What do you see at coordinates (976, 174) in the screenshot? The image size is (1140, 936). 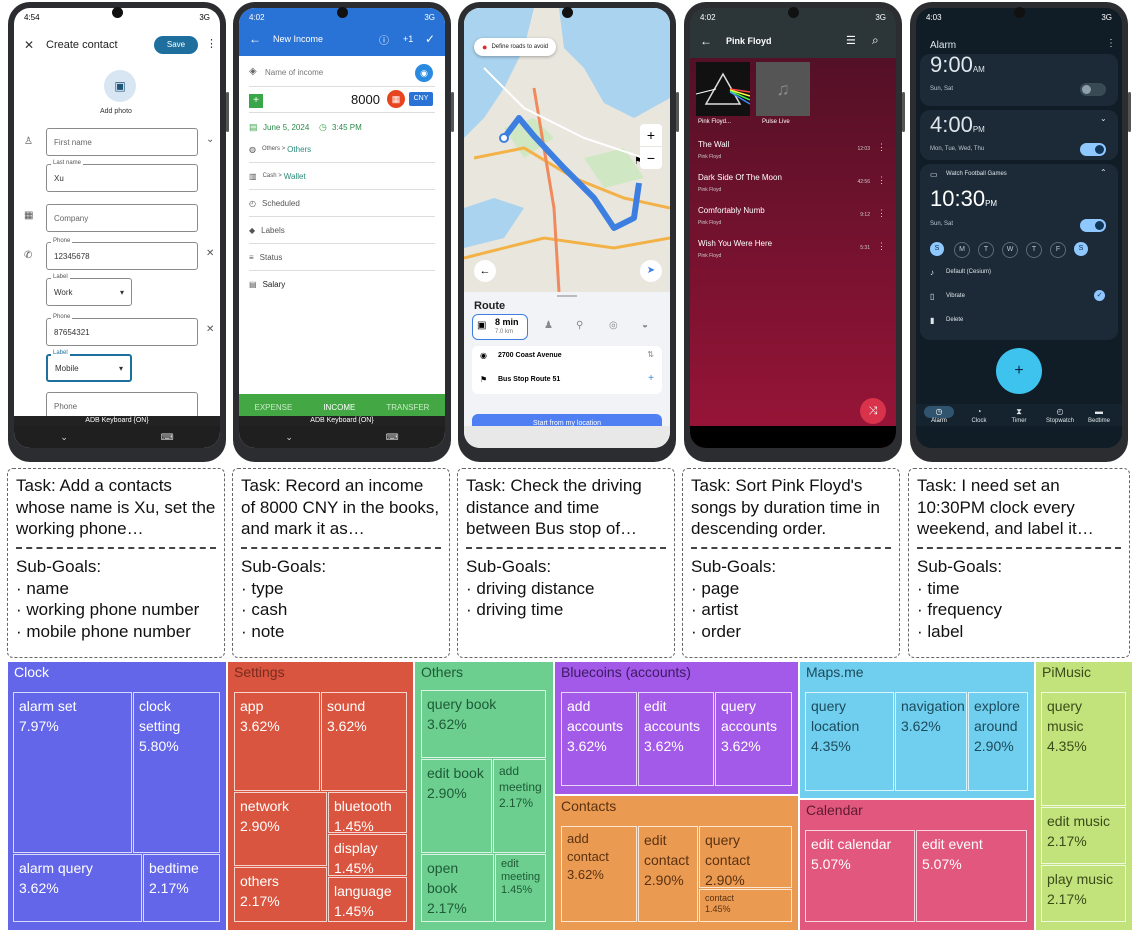 I see `alarm-2-label: Watch Football Games` at bounding box center [976, 174].